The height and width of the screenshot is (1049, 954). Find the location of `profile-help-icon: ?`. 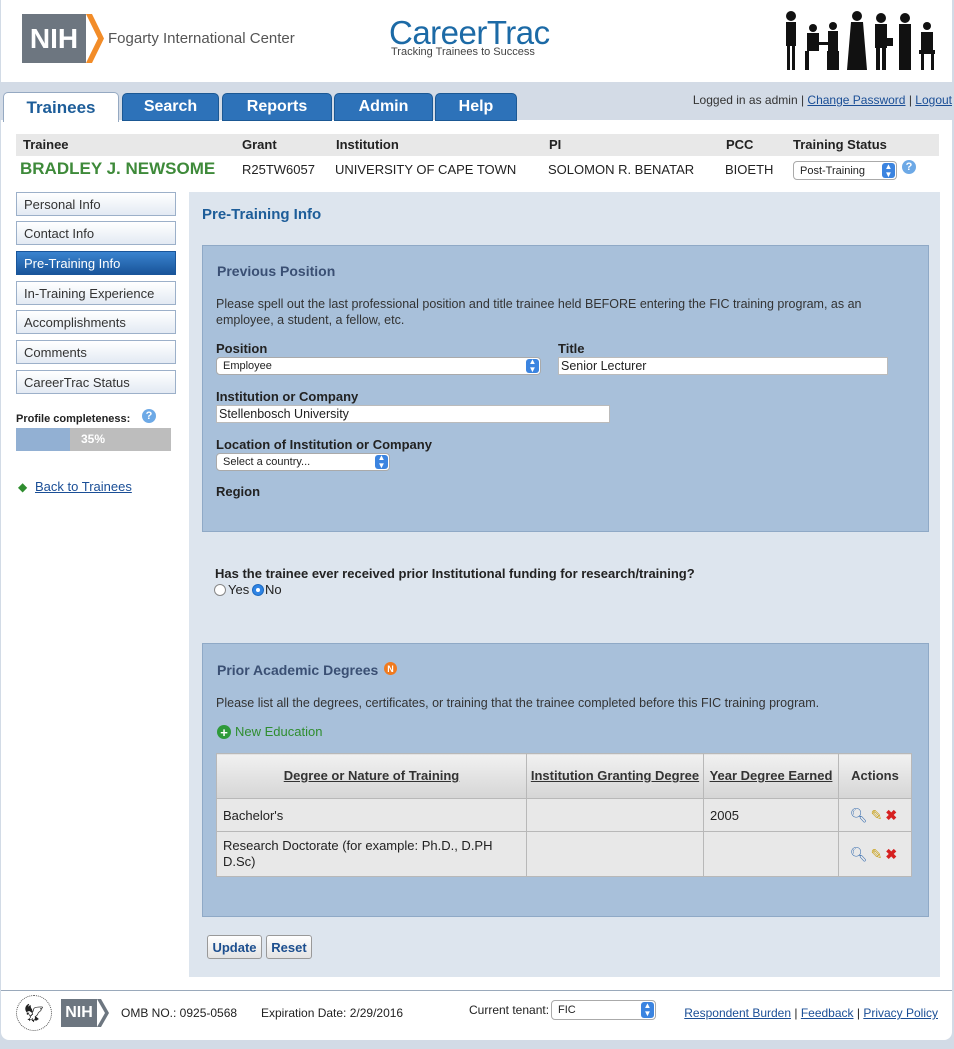

profile-help-icon: ? is located at coordinates (149, 416).